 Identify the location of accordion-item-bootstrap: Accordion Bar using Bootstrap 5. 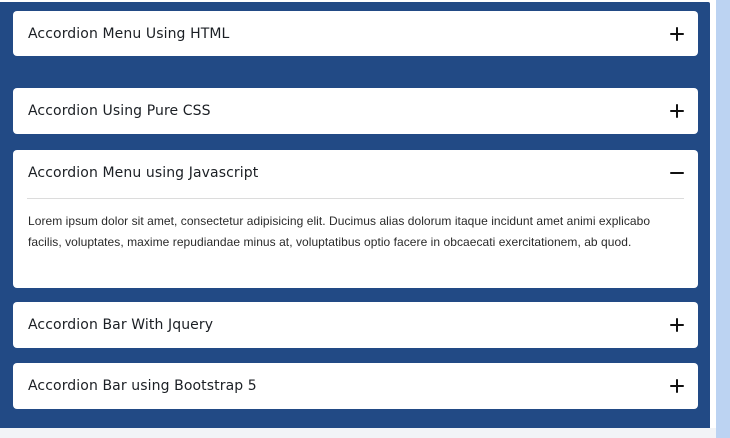
(355, 386).